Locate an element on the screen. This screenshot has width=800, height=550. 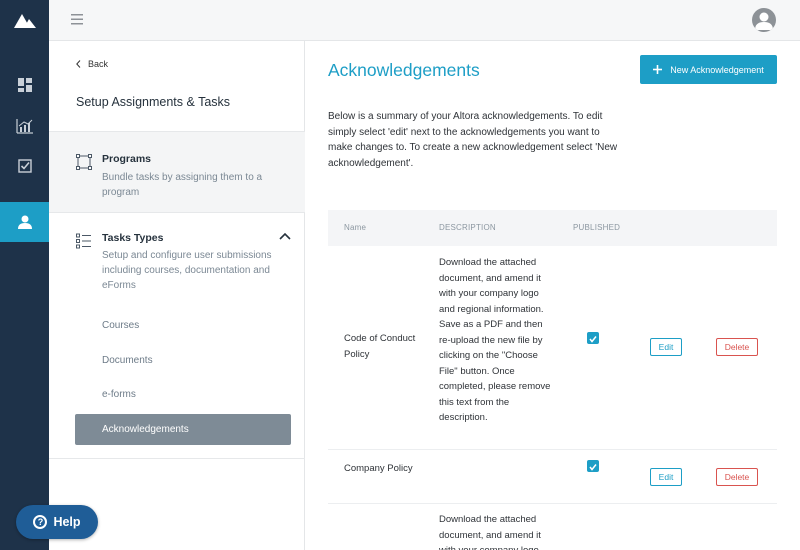
dashboard-icon is located at coordinates (24, 85).